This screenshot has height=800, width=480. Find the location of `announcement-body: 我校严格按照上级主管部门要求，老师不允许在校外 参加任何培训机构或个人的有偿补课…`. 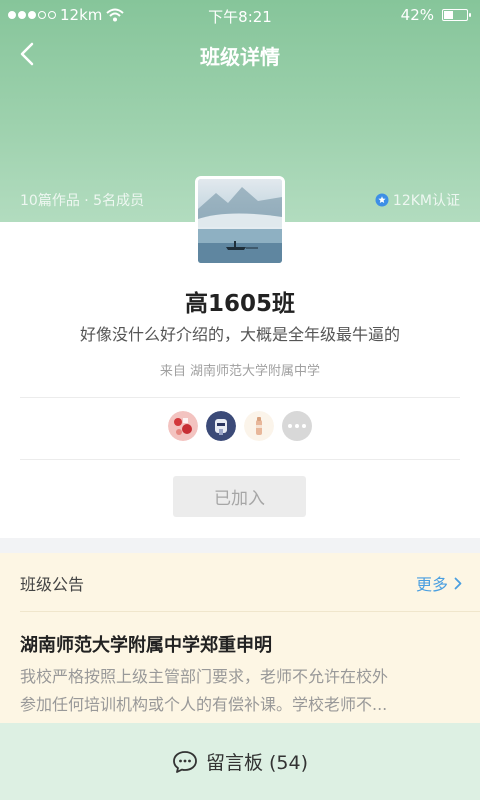

announcement-body: 我校严格按照上级主管部门要求，老师不允许在校外 参加任何培训机构或个人的有偿补课… is located at coordinates (240, 691).